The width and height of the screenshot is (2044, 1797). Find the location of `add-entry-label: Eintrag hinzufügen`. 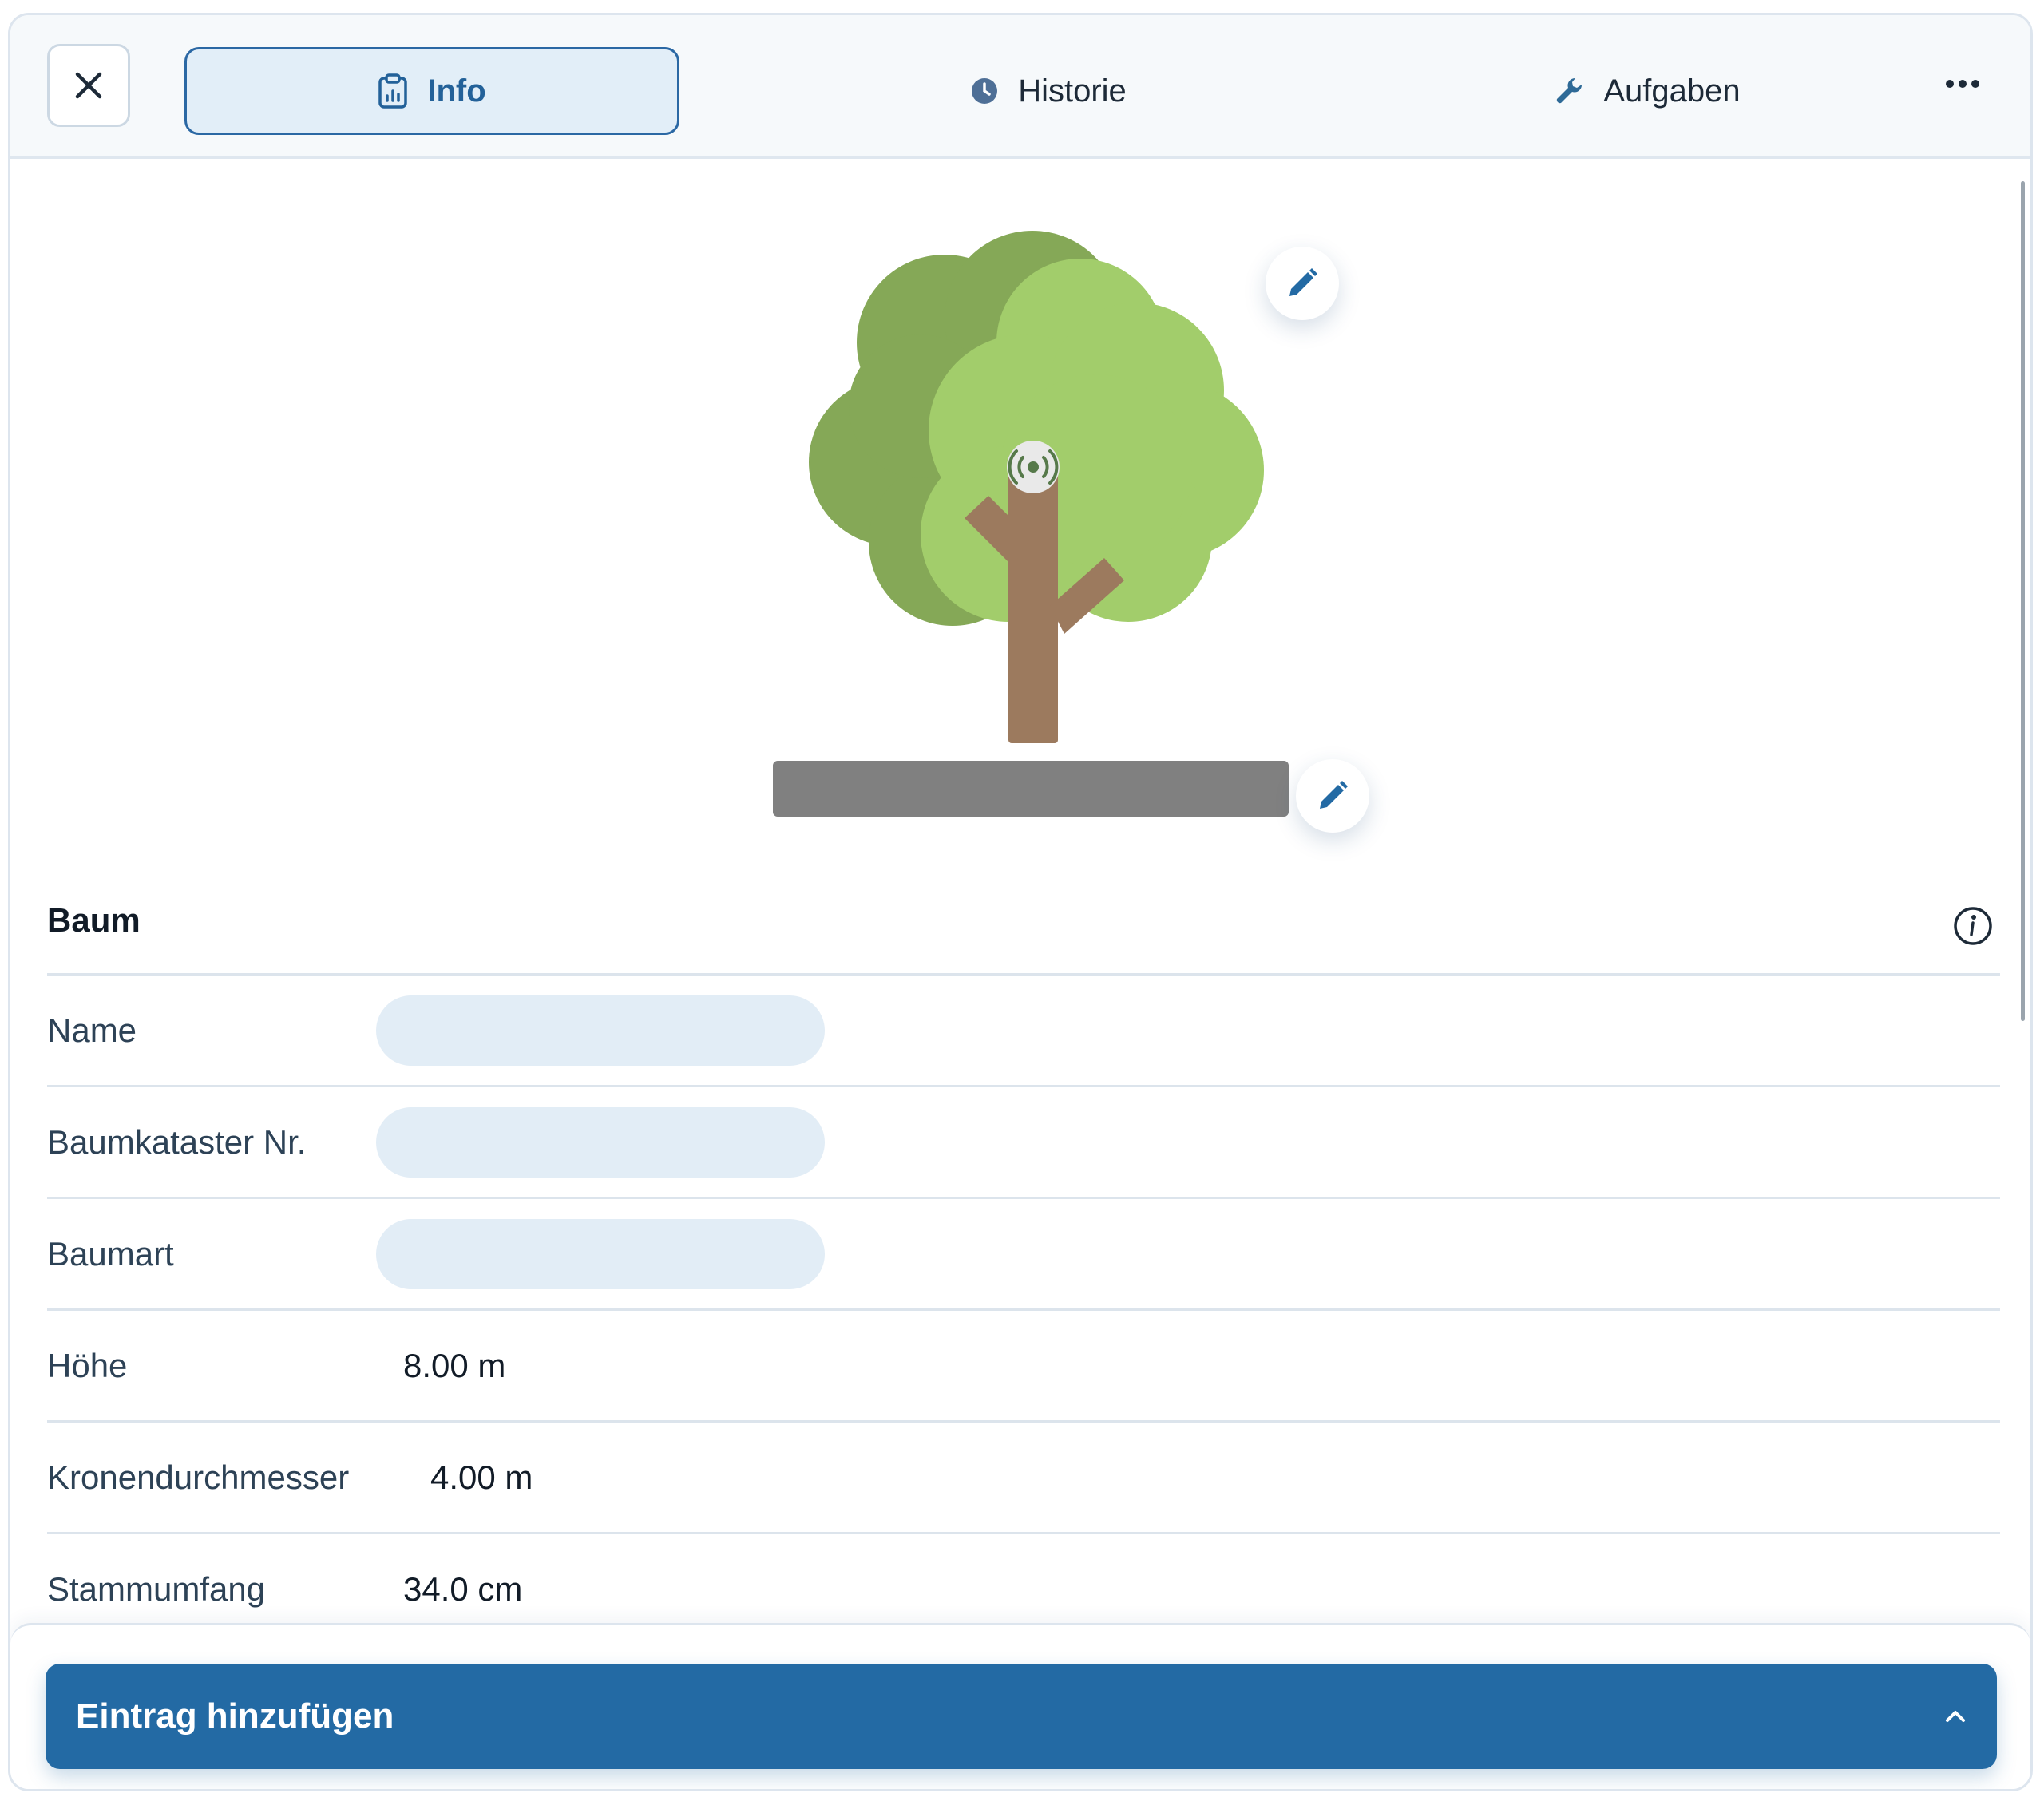

add-entry-label: Eintrag hinzufügen is located at coordinates (235, 1716).